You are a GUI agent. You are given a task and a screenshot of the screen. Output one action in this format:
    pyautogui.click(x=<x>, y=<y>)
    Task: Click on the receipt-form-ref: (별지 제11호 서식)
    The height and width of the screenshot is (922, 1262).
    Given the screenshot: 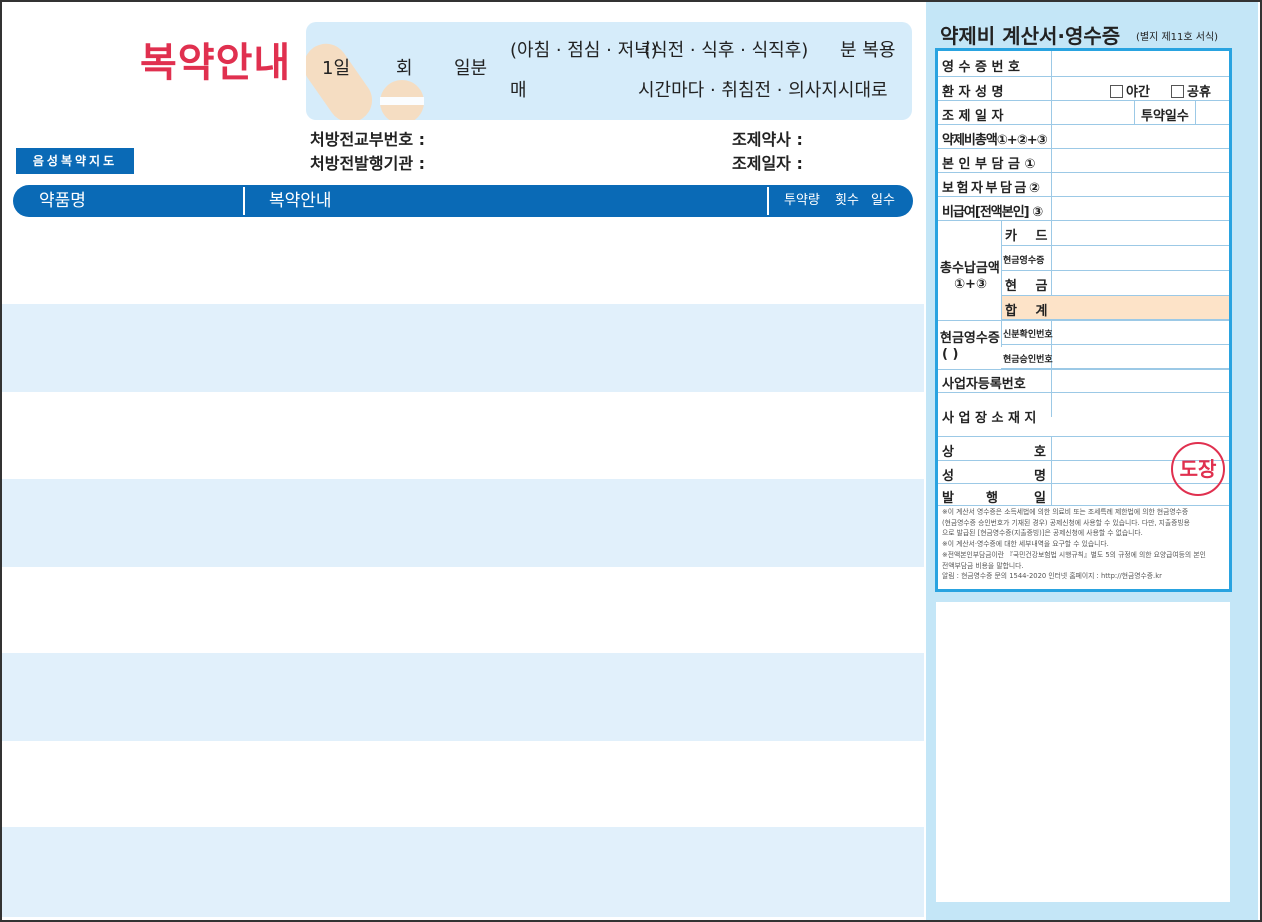 What is the action you would take?
    pyautogui.click(x=1177, y=37)
    